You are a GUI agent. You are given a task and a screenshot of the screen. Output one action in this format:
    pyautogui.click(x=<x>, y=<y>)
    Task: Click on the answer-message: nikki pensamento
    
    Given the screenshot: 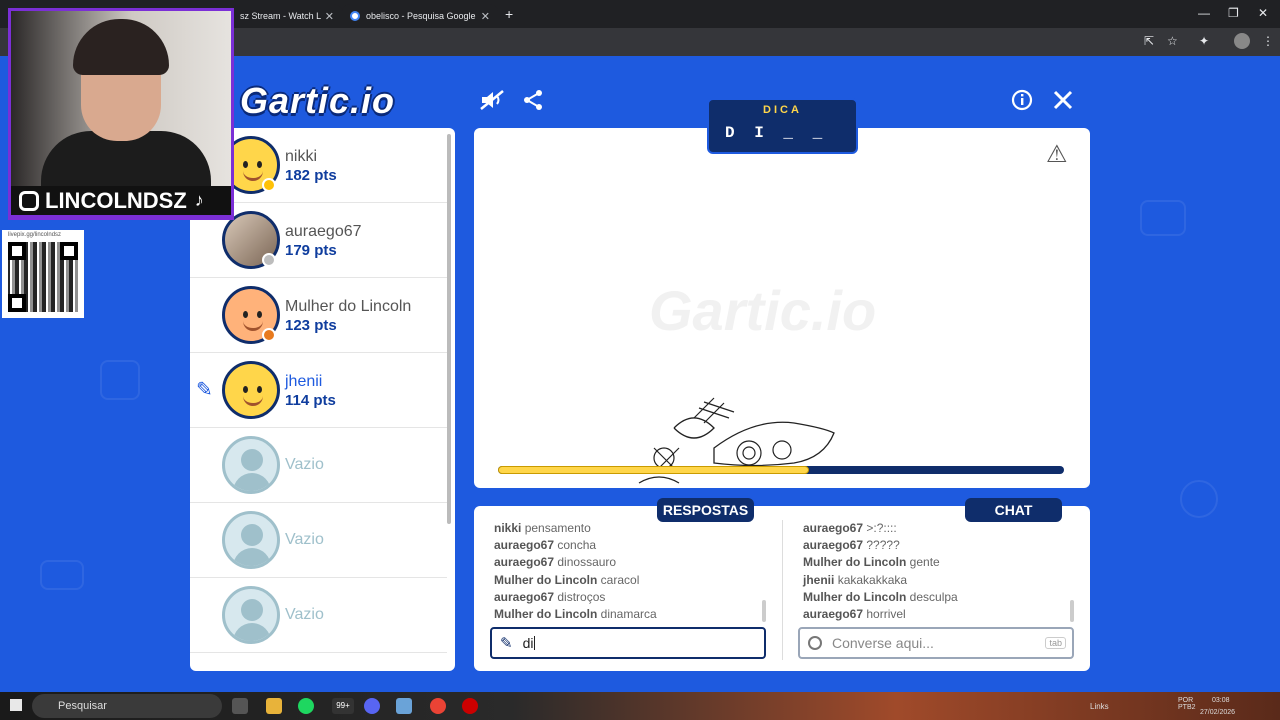 What is the action you would take?
    pyautogui.click(x=629, y=529)
    